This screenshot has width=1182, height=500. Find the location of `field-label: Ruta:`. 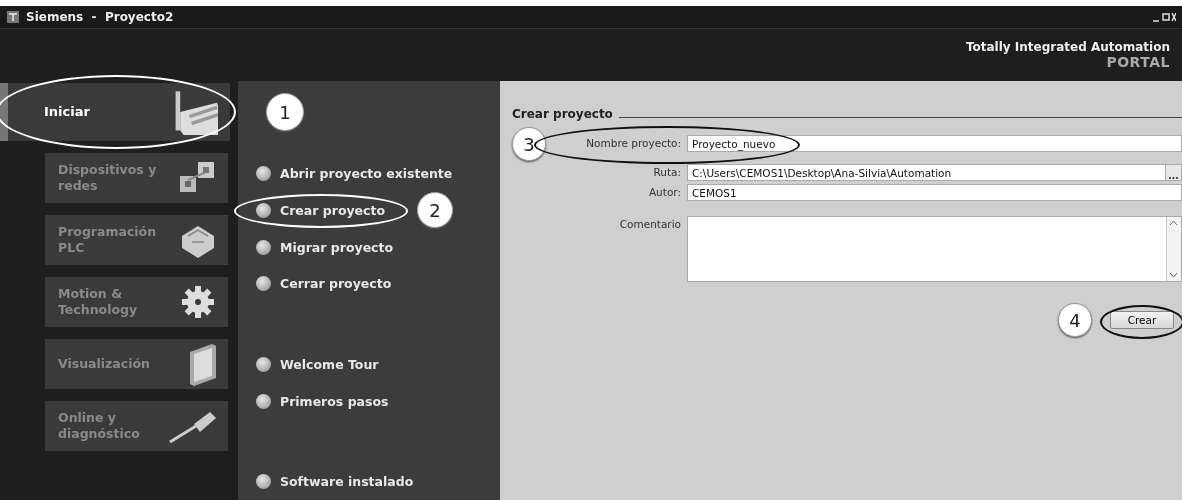

field-label: Ruta: is located at coordinates (666, 171).